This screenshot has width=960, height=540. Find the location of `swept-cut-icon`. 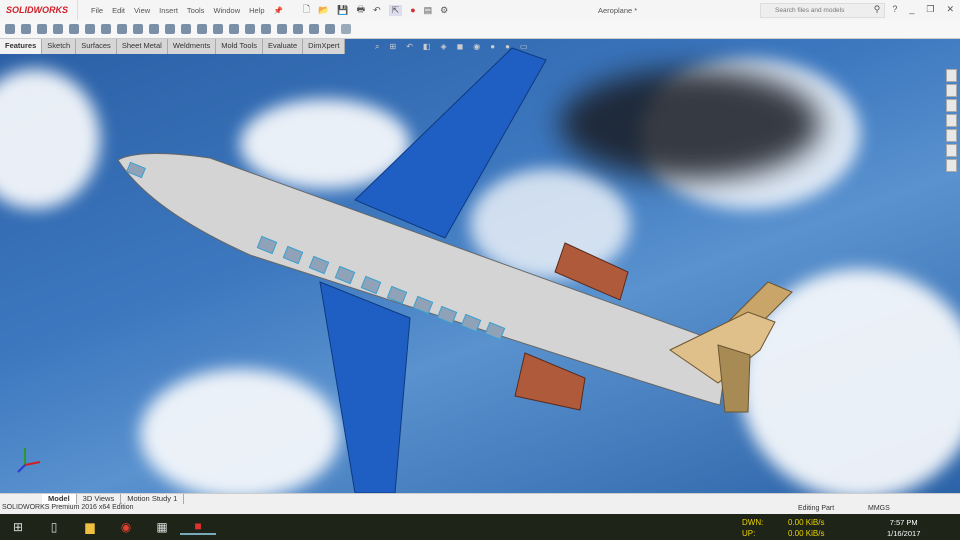

swept-cut-icon is located at coordinates (138, 29).